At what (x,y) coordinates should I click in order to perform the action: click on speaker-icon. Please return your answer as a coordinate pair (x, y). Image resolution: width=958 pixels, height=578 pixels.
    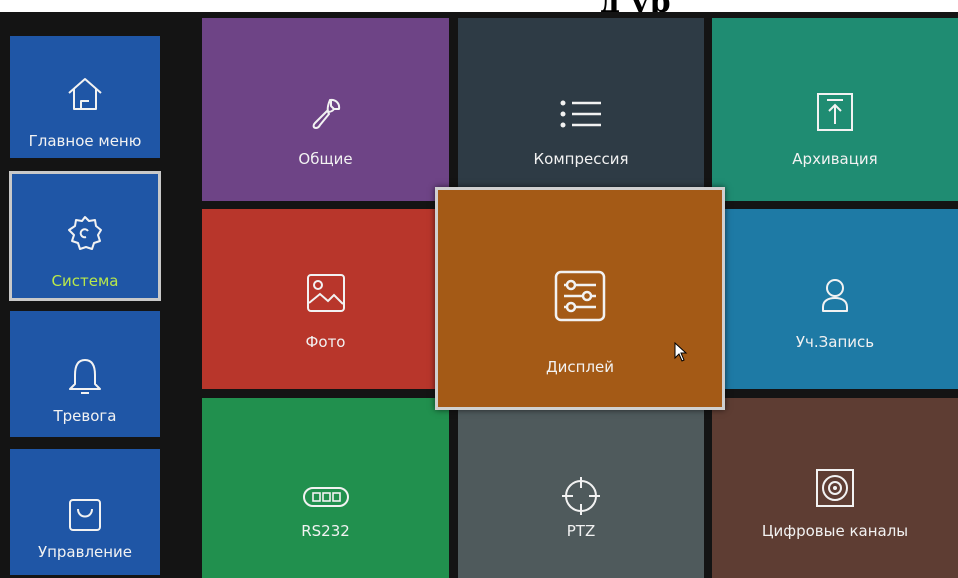
    Looking at the image, I should click on (835, 488).